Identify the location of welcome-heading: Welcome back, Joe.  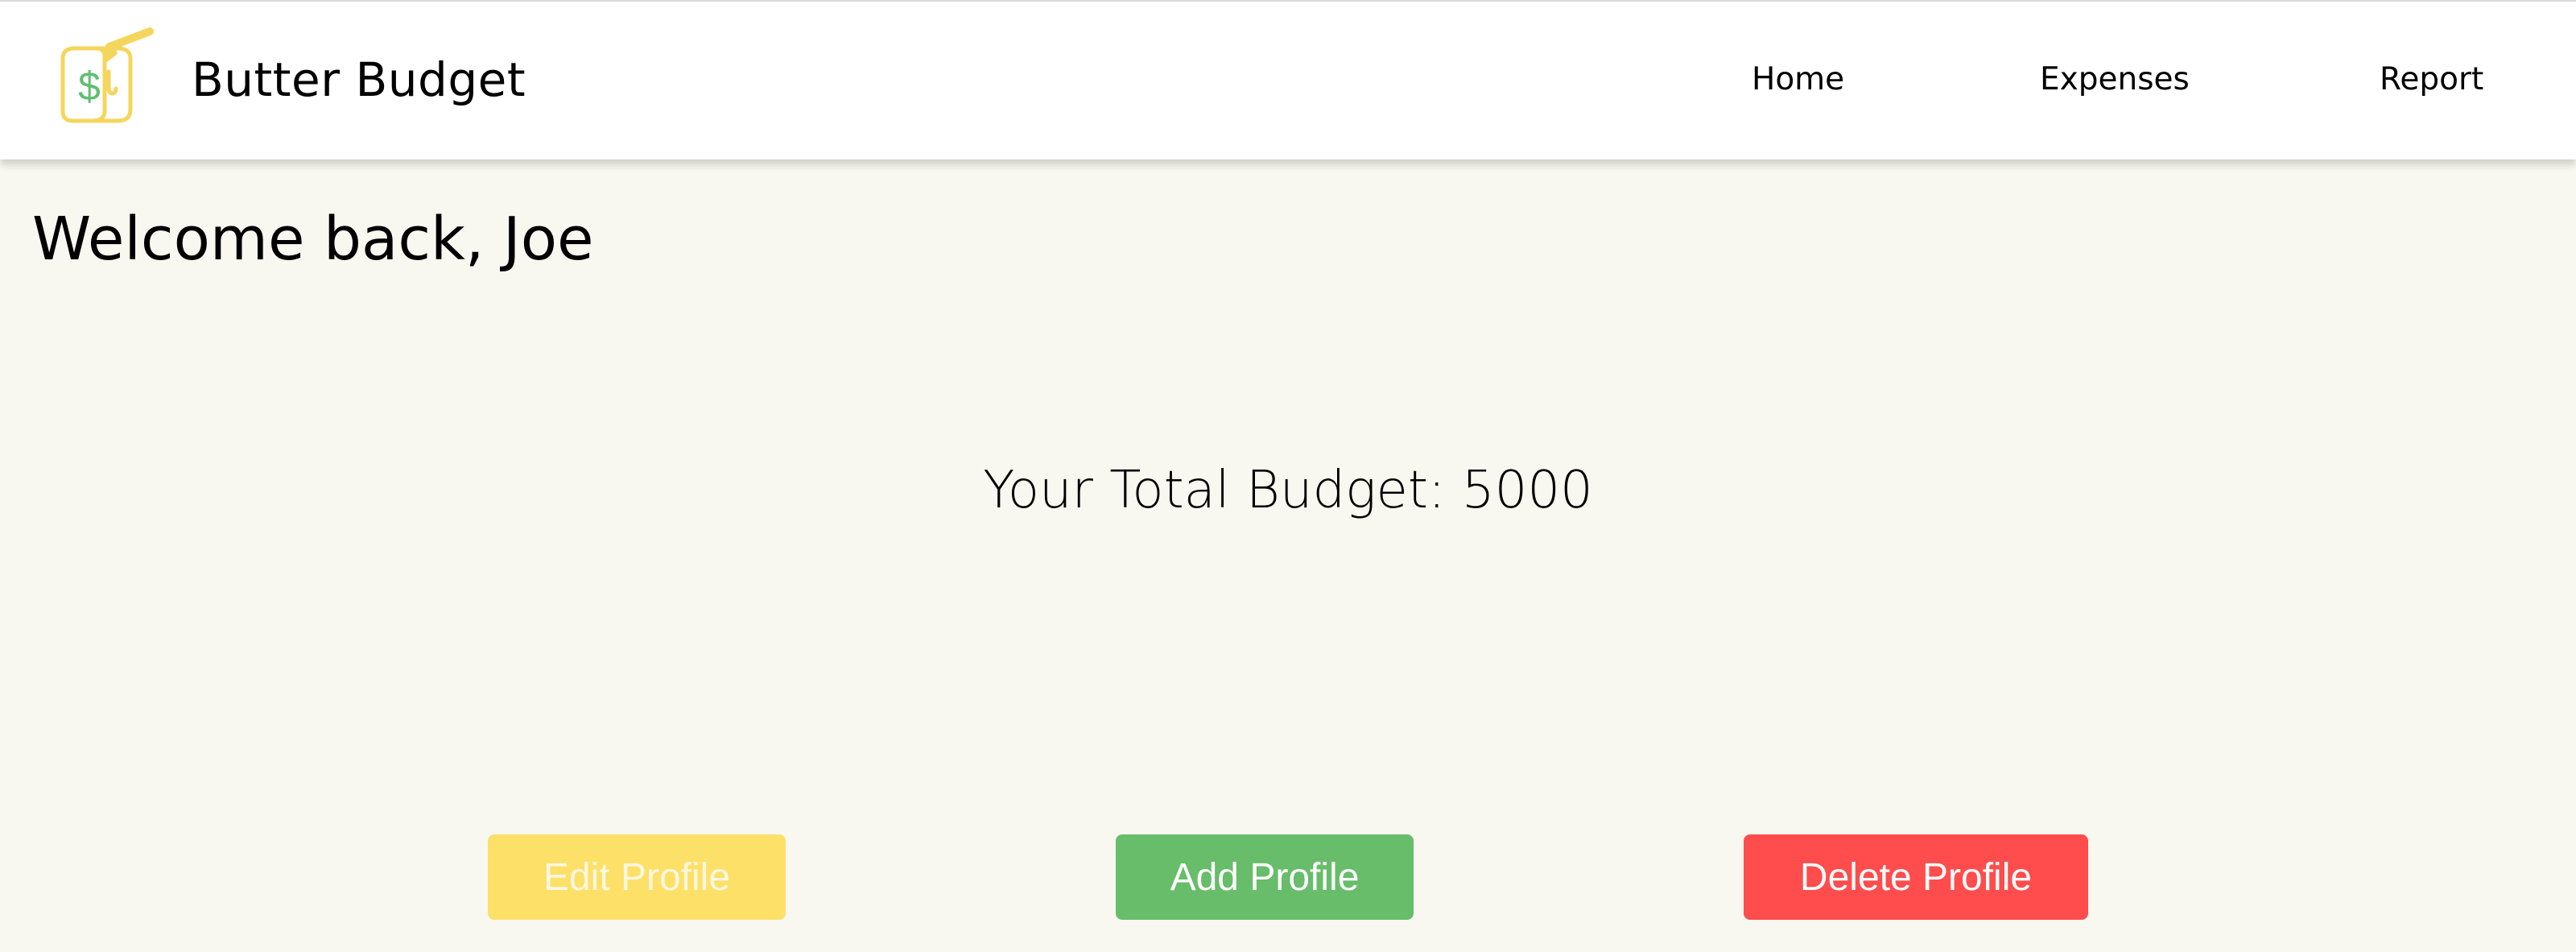
(313, 240).